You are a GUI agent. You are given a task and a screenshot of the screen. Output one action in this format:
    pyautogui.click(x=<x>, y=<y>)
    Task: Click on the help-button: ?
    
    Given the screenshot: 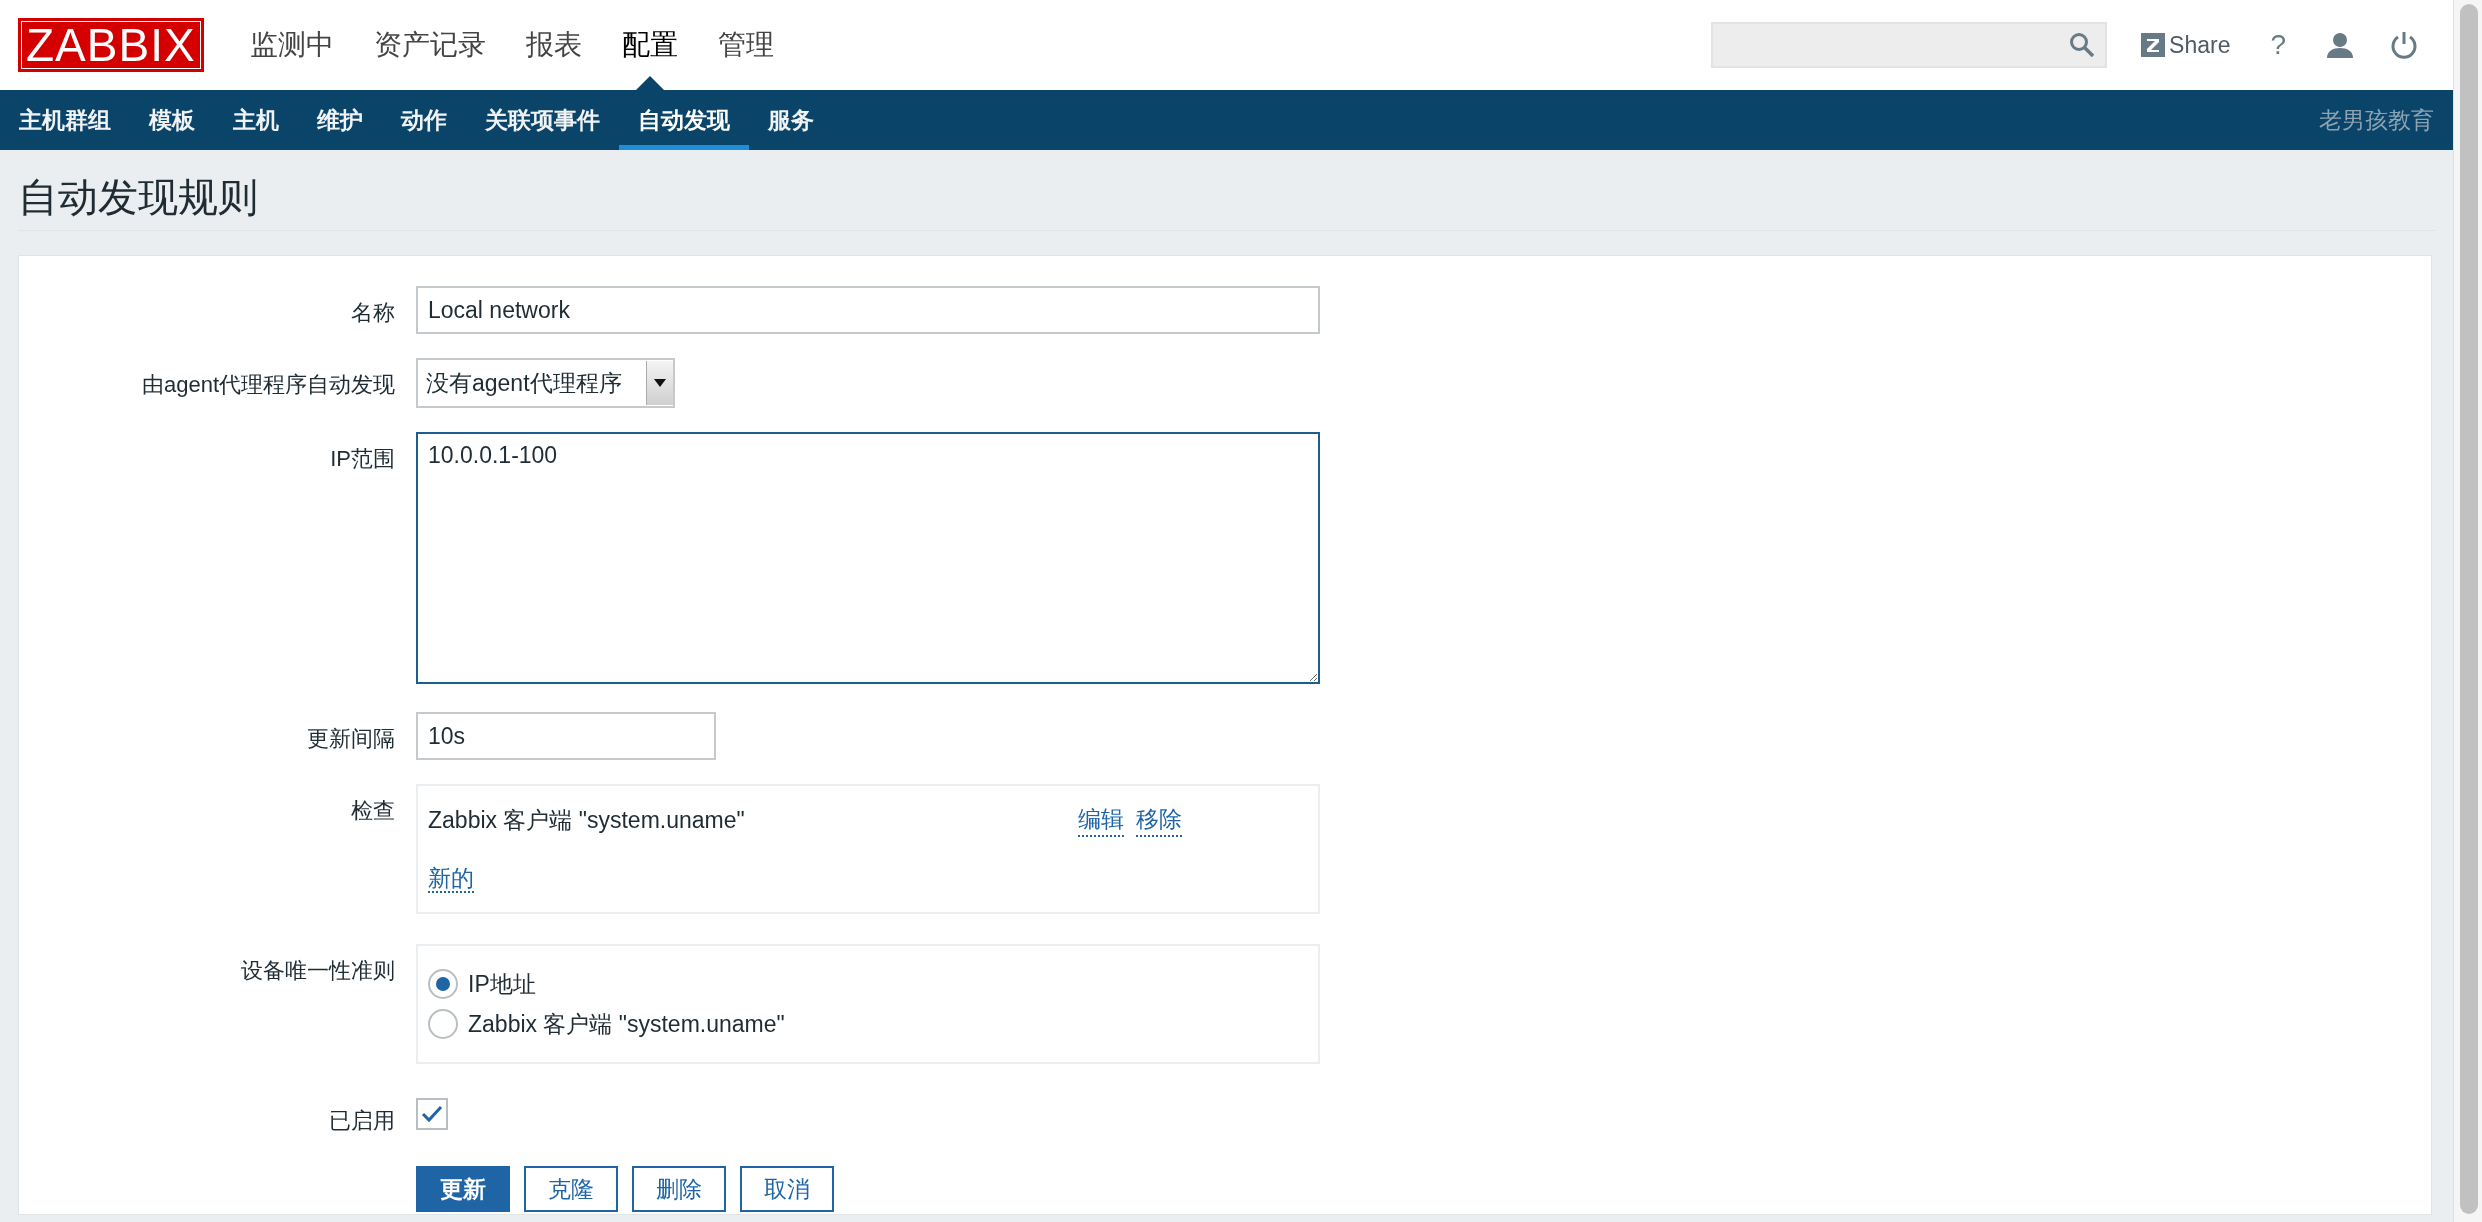 What is the action you would take?
    pyautogui.click(x=2278, y=45)
    